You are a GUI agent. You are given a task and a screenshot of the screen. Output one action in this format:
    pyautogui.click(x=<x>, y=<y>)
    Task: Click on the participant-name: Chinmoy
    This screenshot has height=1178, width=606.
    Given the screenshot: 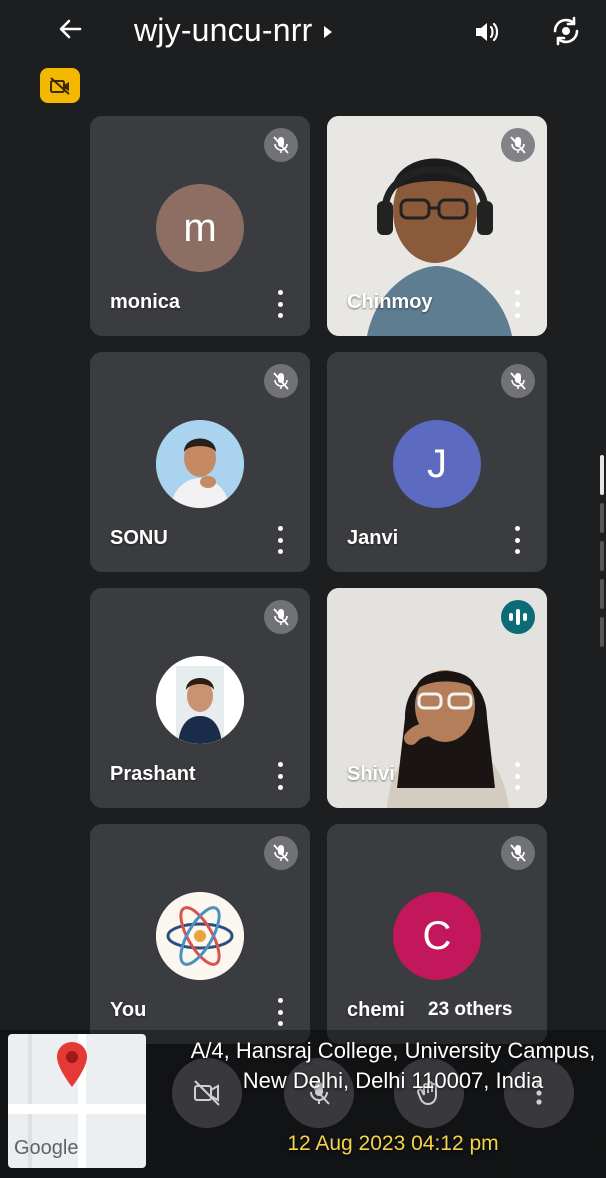 What is the action you would take?
    pyautogui.click(x=390, y=302)
    